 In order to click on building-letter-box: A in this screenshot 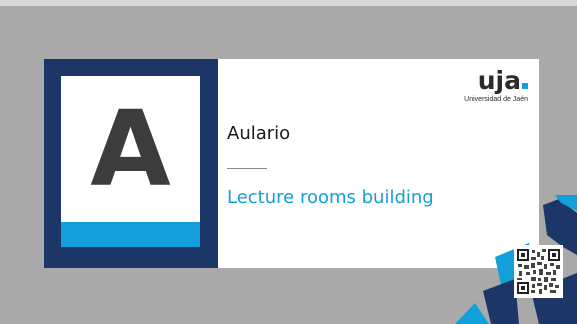, I will do `click(130, 161)`.